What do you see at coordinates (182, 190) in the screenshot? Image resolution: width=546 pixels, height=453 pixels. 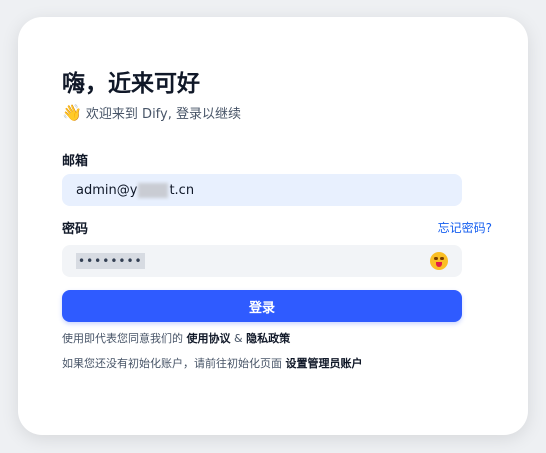 I see `email-value-suffix: t.cn` at bounding box center [182, 190].